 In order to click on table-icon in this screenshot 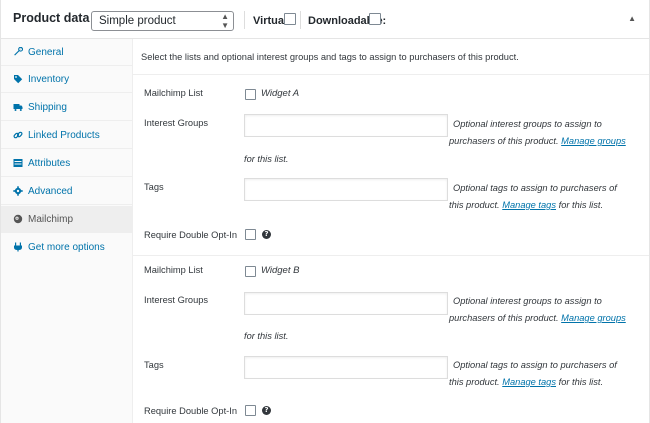, I will do `click(18, 163)`.